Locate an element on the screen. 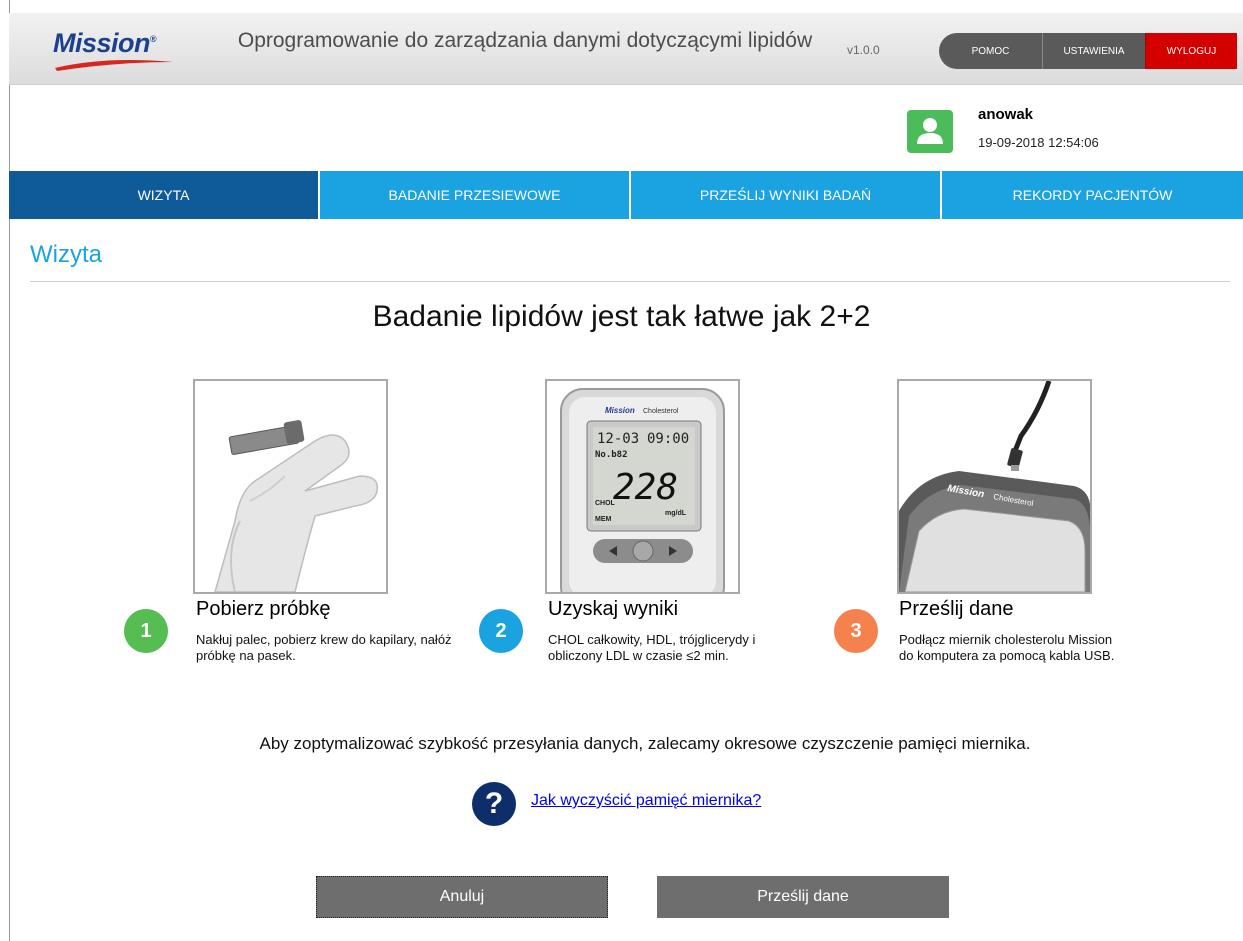 This screenshot has height=941, width=1243. window-border is located at coordinates (9, 470).